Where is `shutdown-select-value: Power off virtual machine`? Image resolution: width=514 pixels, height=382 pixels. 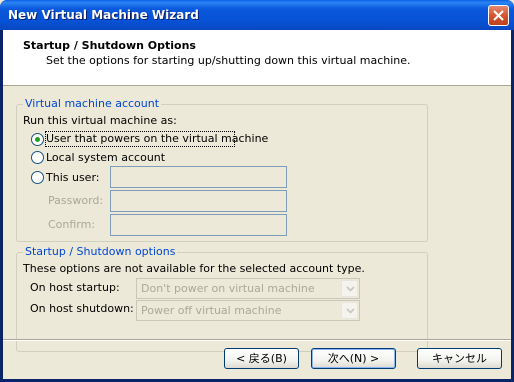 shutdown-select-value: Power off virtual machine is located at coordinates (211, 310).